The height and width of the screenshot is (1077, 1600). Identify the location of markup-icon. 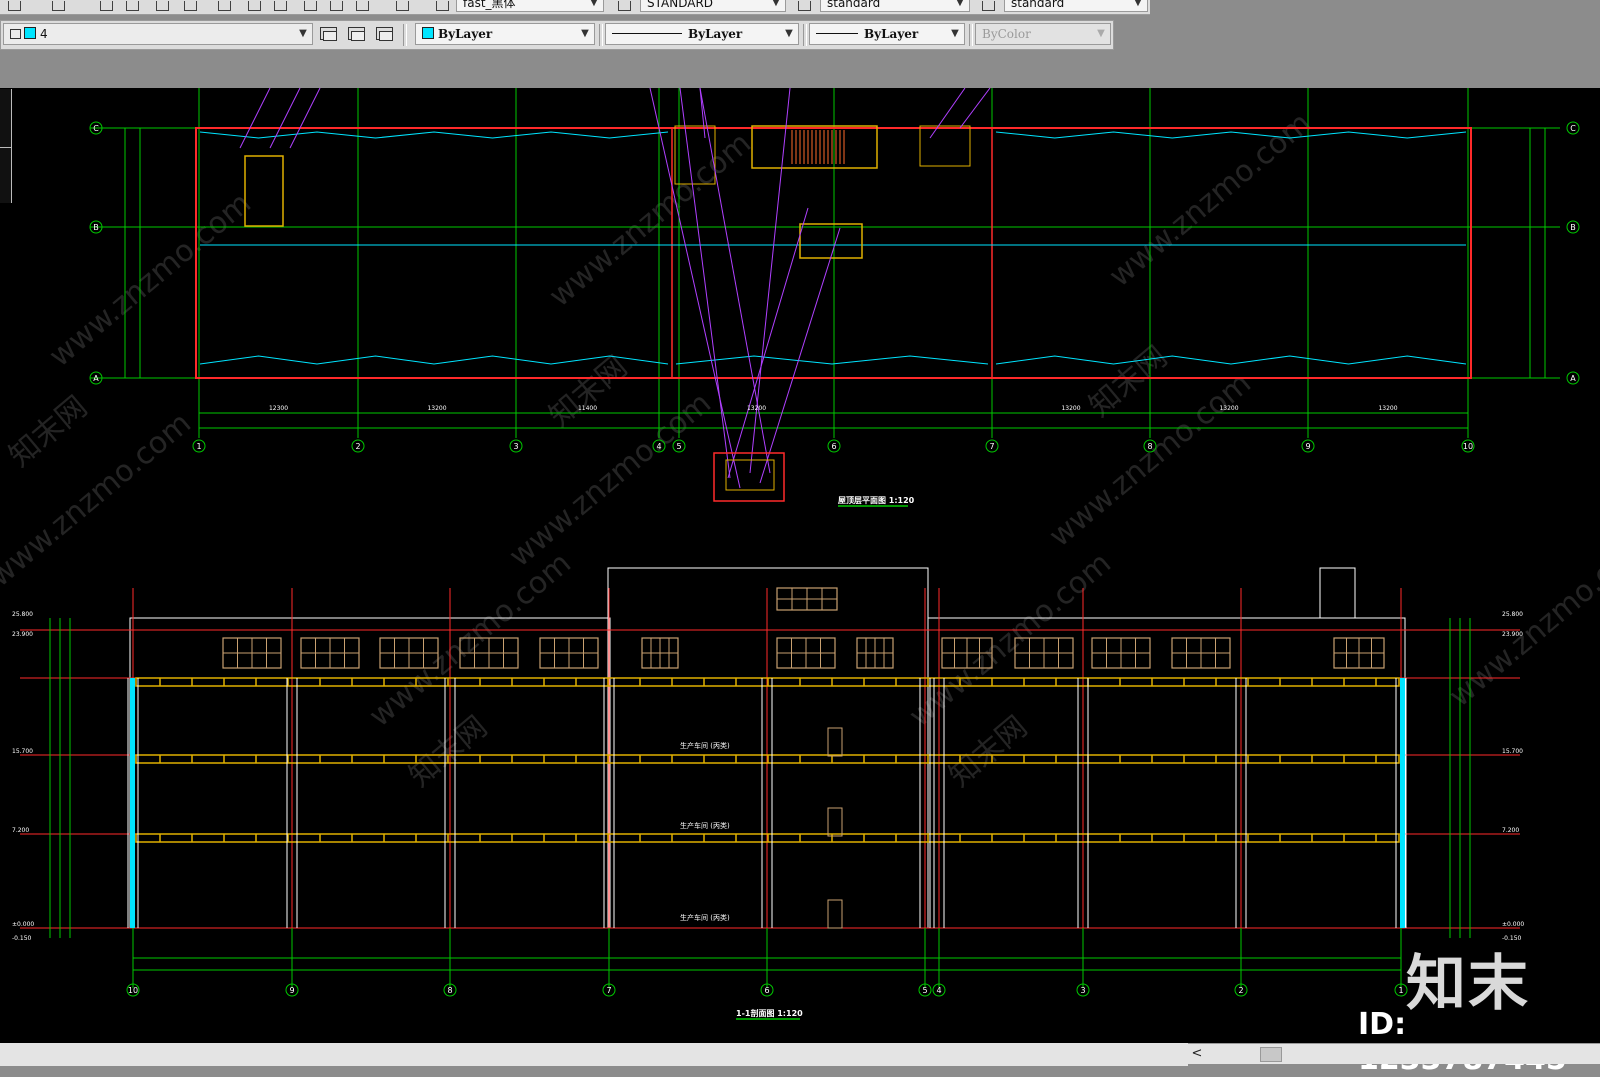
(336, 6).